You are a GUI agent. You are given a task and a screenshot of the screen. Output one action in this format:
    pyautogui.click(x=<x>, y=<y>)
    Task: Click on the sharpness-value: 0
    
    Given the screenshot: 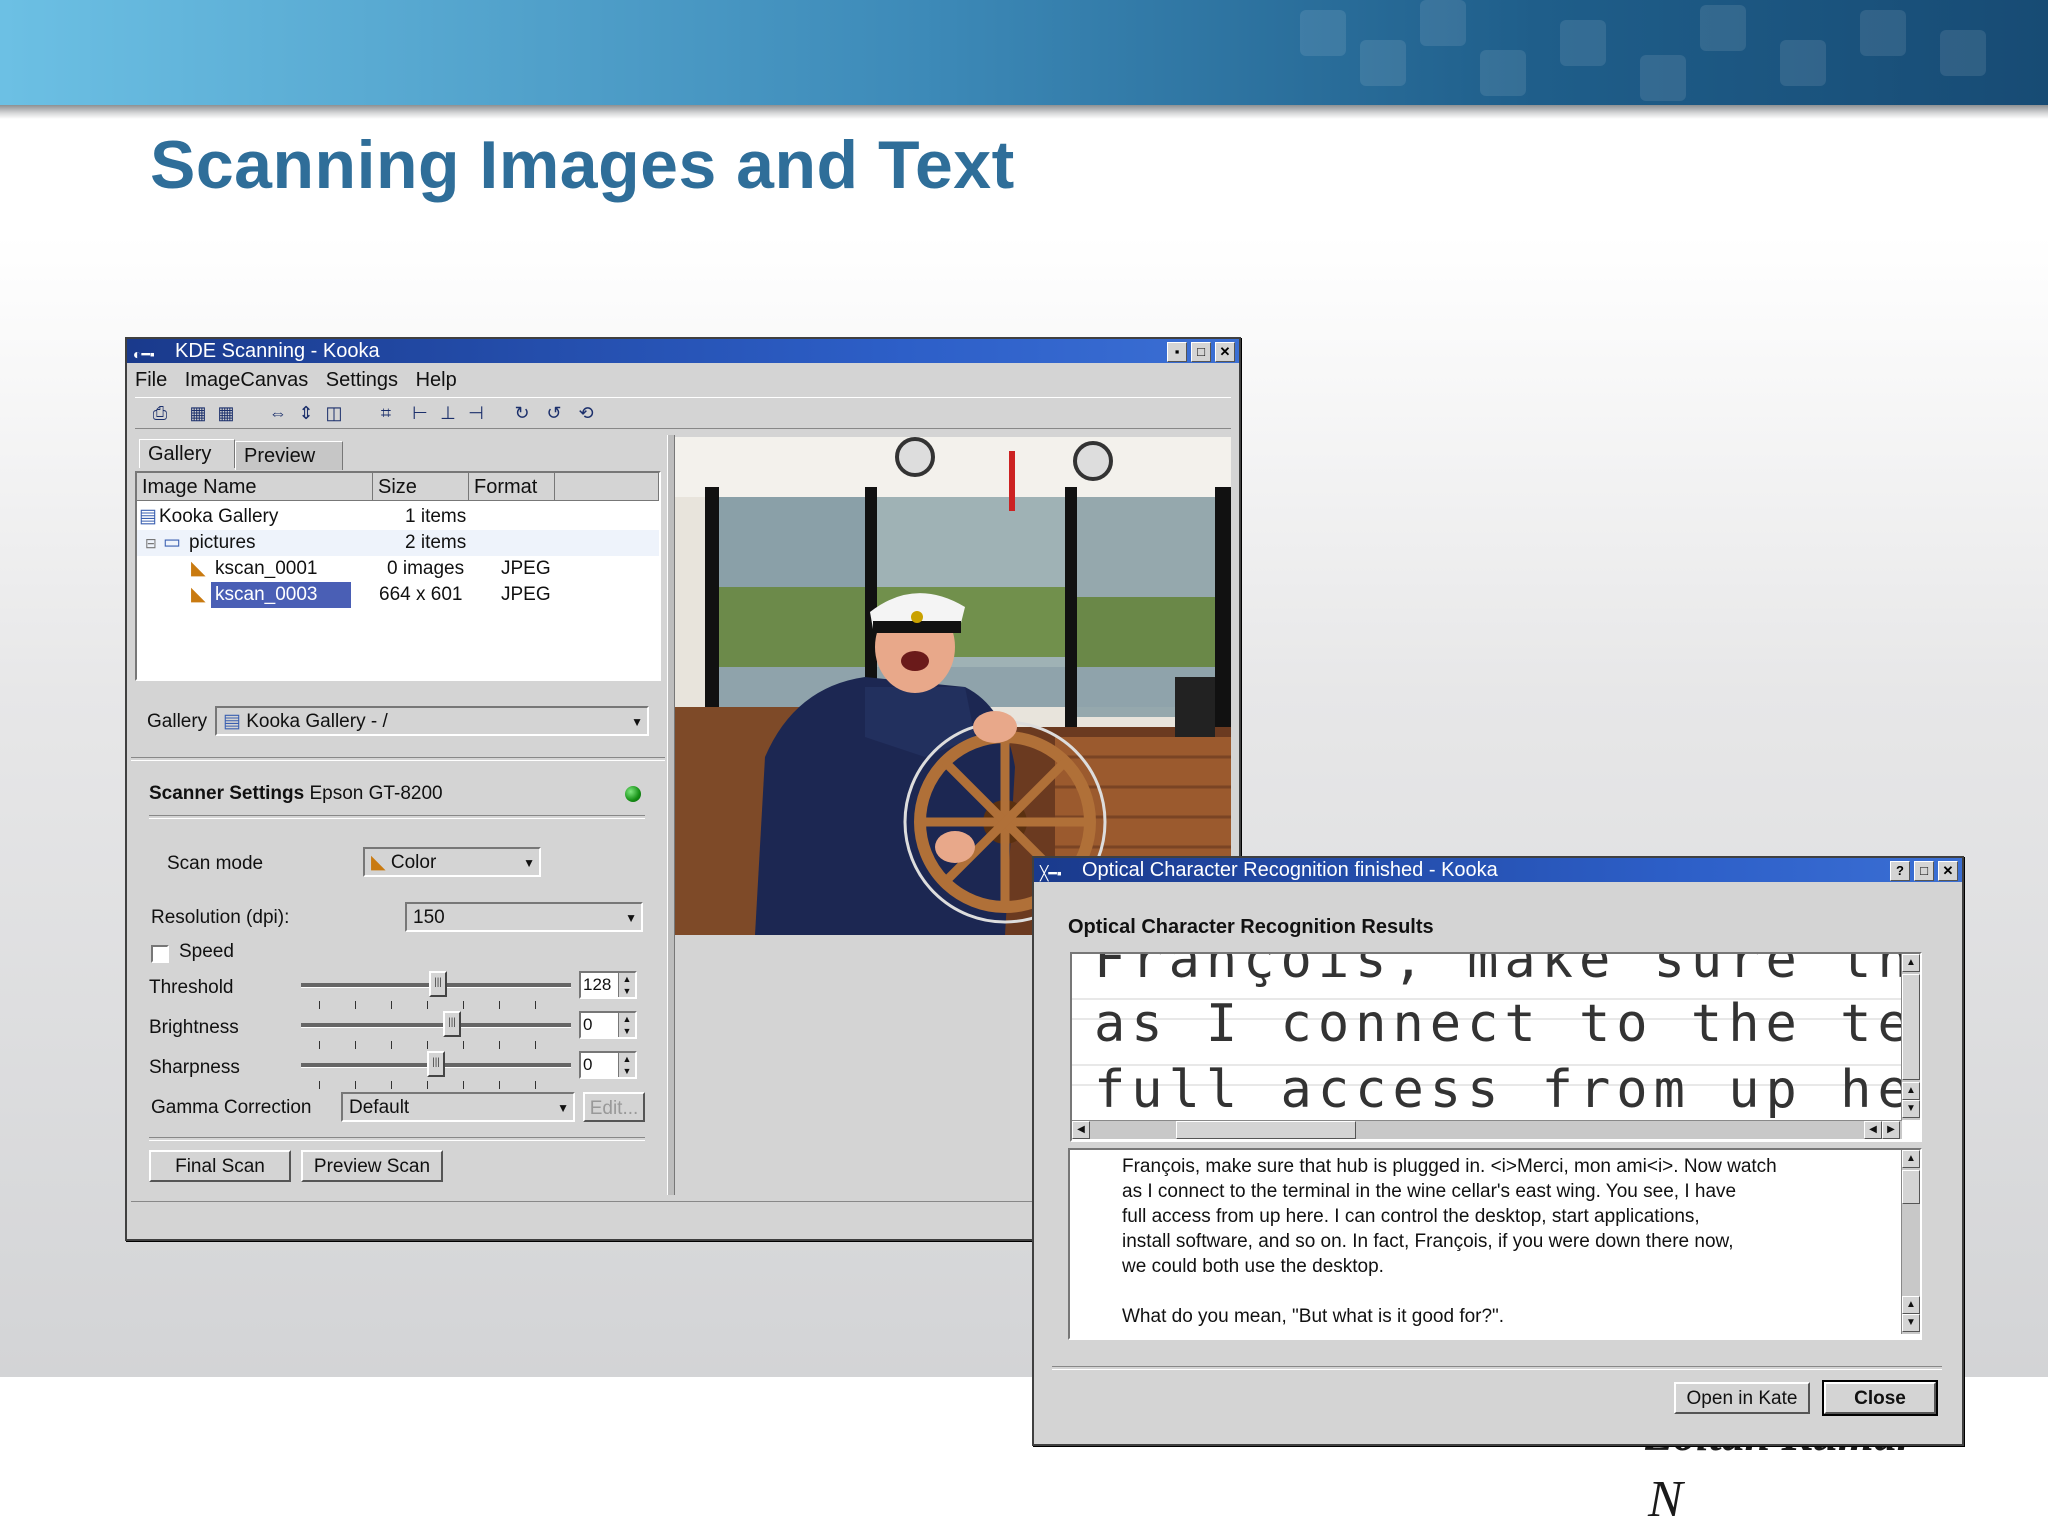 What is the action you would take?
    pyautogui.click(x=588, y=1064)
    